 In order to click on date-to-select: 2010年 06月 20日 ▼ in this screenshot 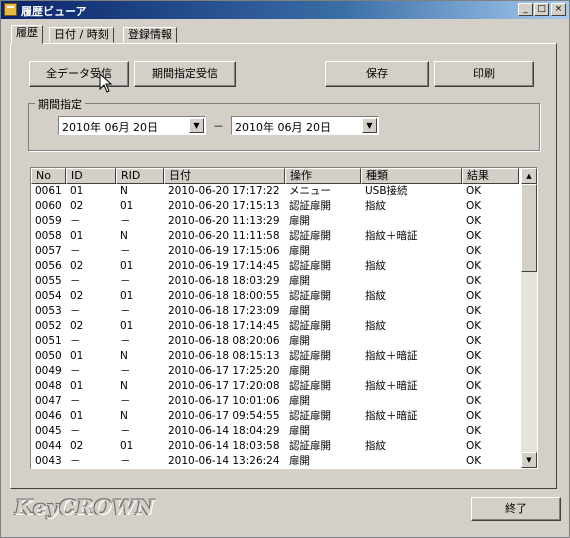, I will do `click(305, 125)`.